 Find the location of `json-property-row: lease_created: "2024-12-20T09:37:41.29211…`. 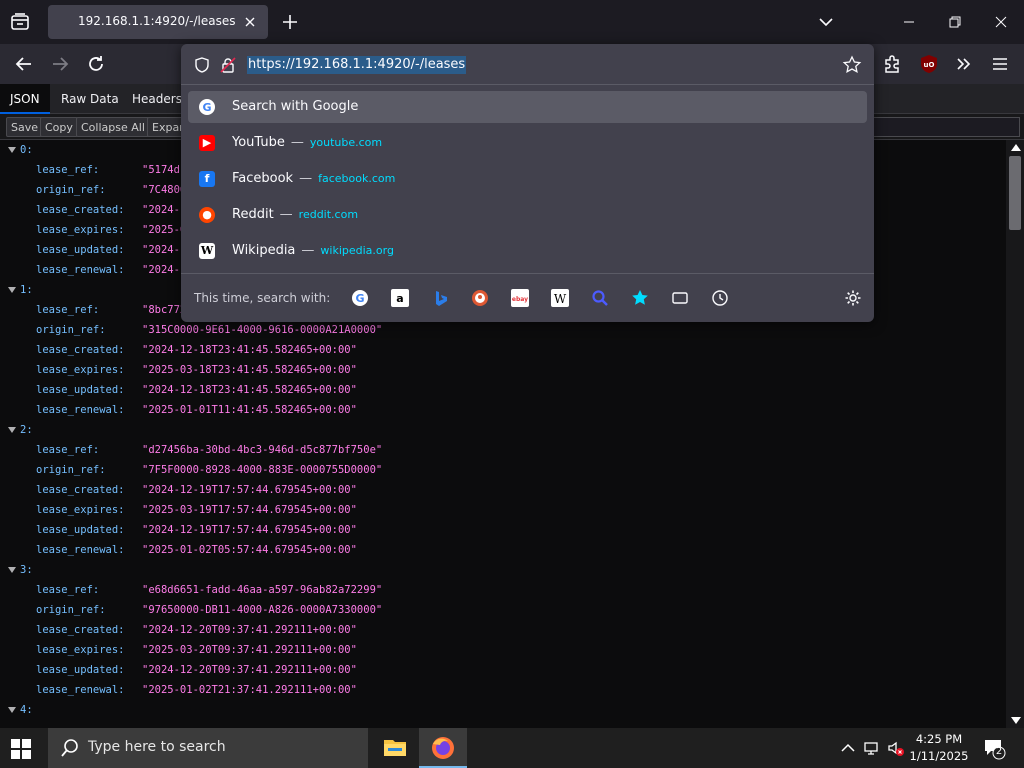

json-property-row: lease_created: "2024-12-20T09:37:41.29211… is located at coordinates (503, 630).